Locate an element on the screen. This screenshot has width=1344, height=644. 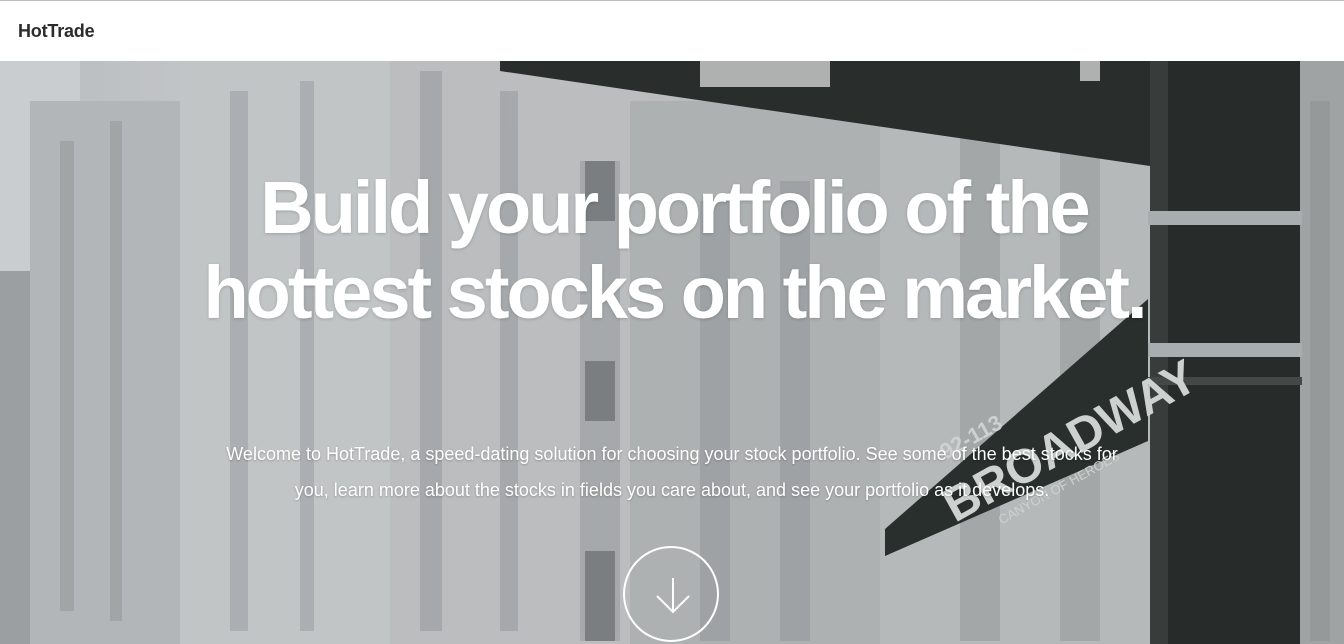
scroll-down-button is located at coordinates (671, 594).